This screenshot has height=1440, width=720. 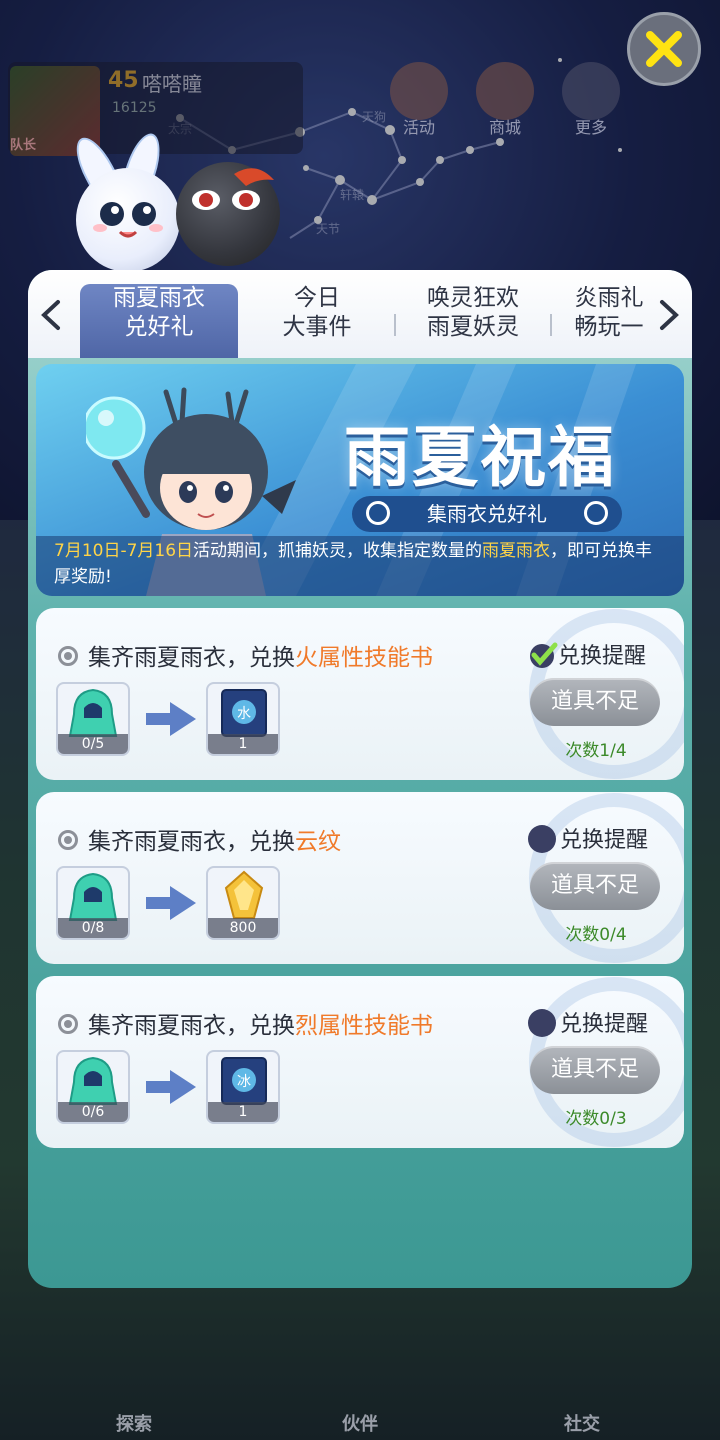 I want to click on tab-scroll-right-icon, so click(x=669, y=315).